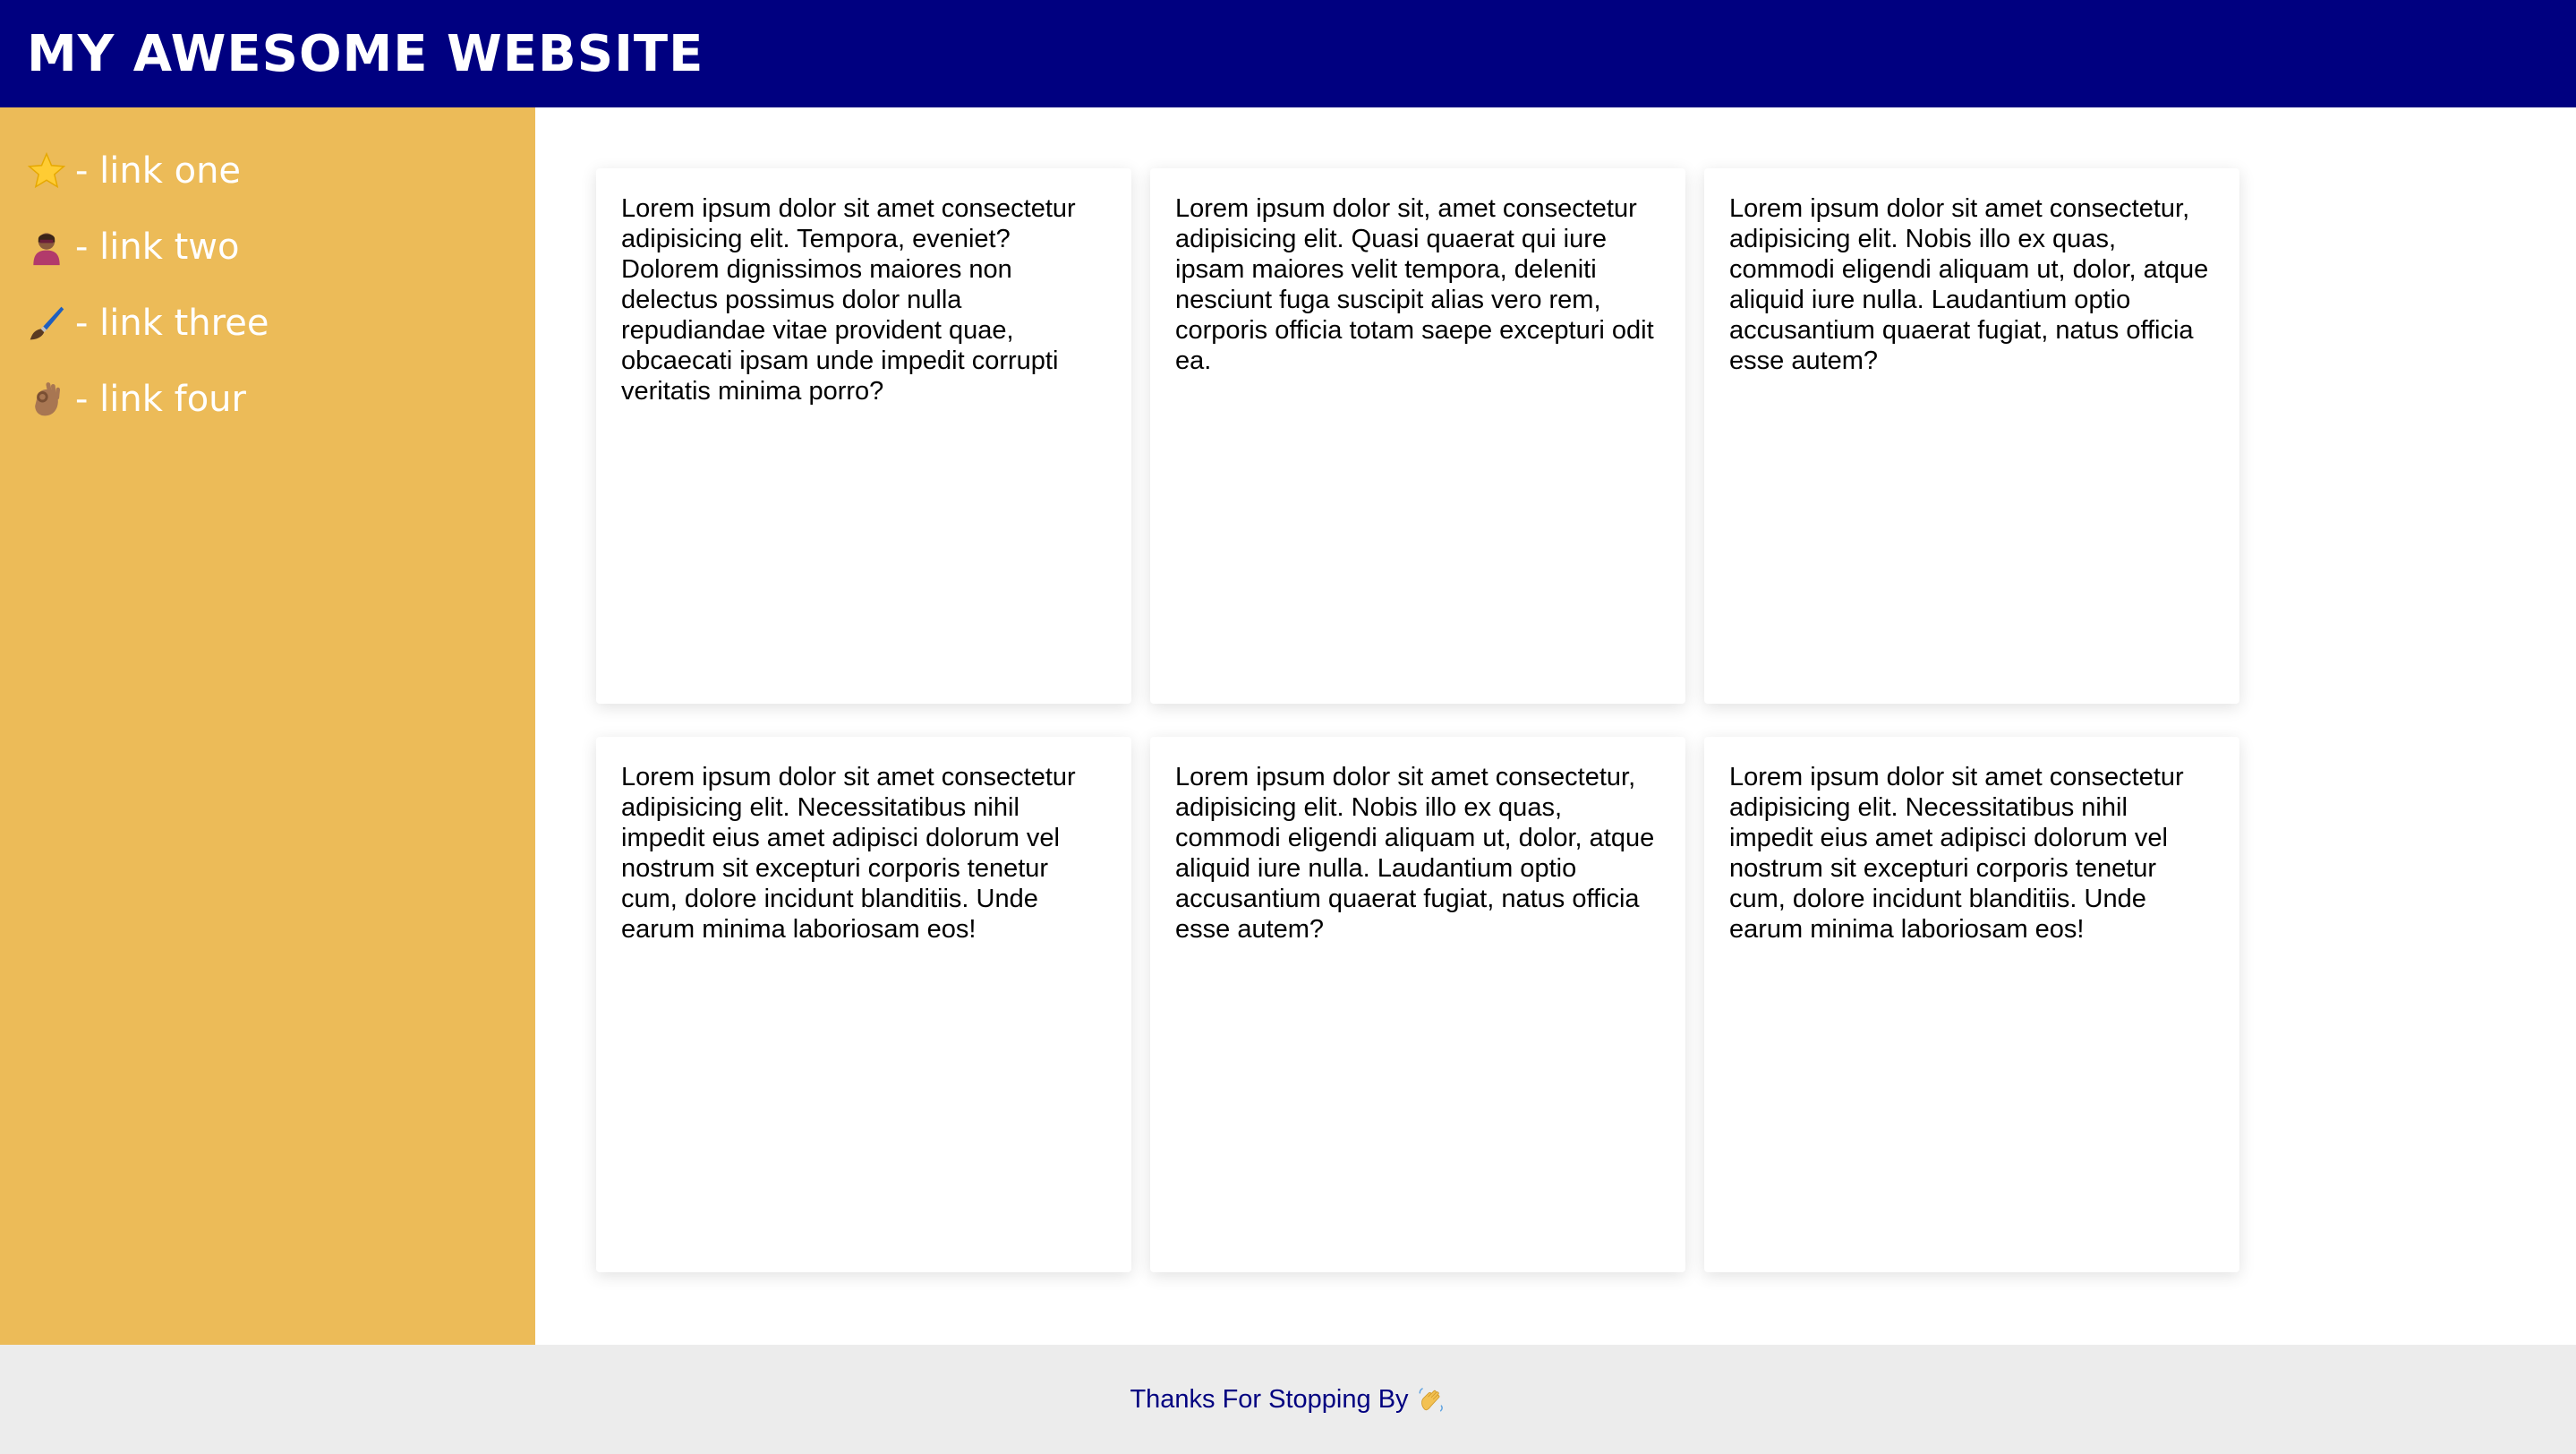  Describe the element at coordinates (46, 399) in the screenshot. I see `ok-hand-icon` at that location.